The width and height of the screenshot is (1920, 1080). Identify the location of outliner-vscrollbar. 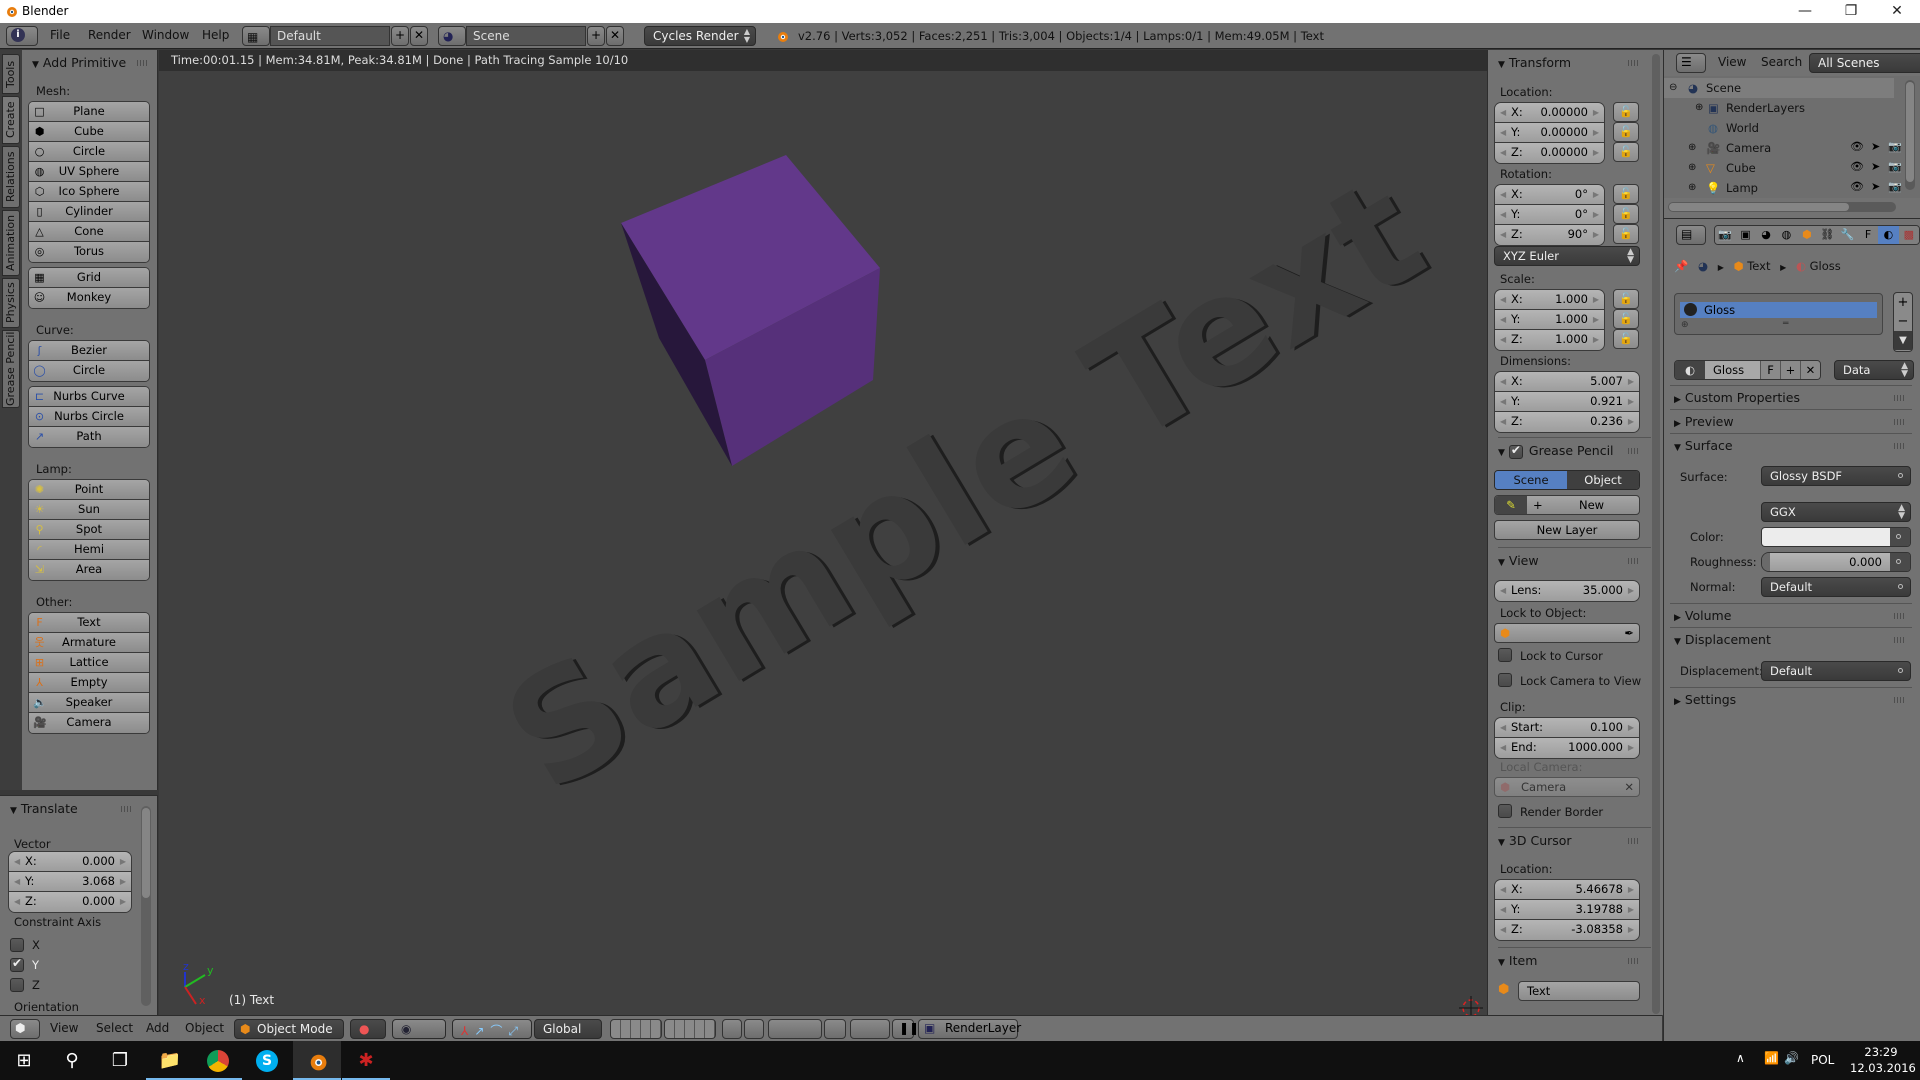
(1910, 135).